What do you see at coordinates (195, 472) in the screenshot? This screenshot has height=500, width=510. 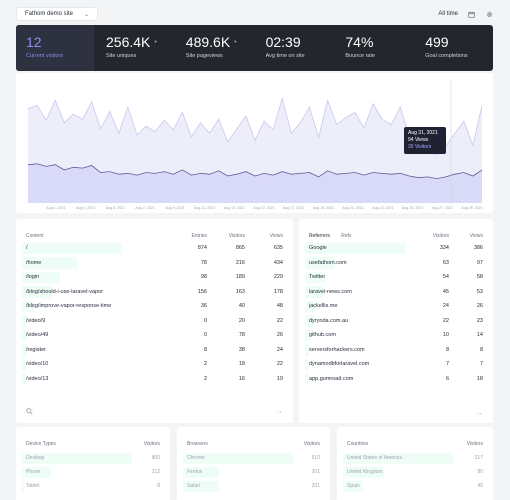 I see `row-label: Firefox` at bounding box center [195, 472].